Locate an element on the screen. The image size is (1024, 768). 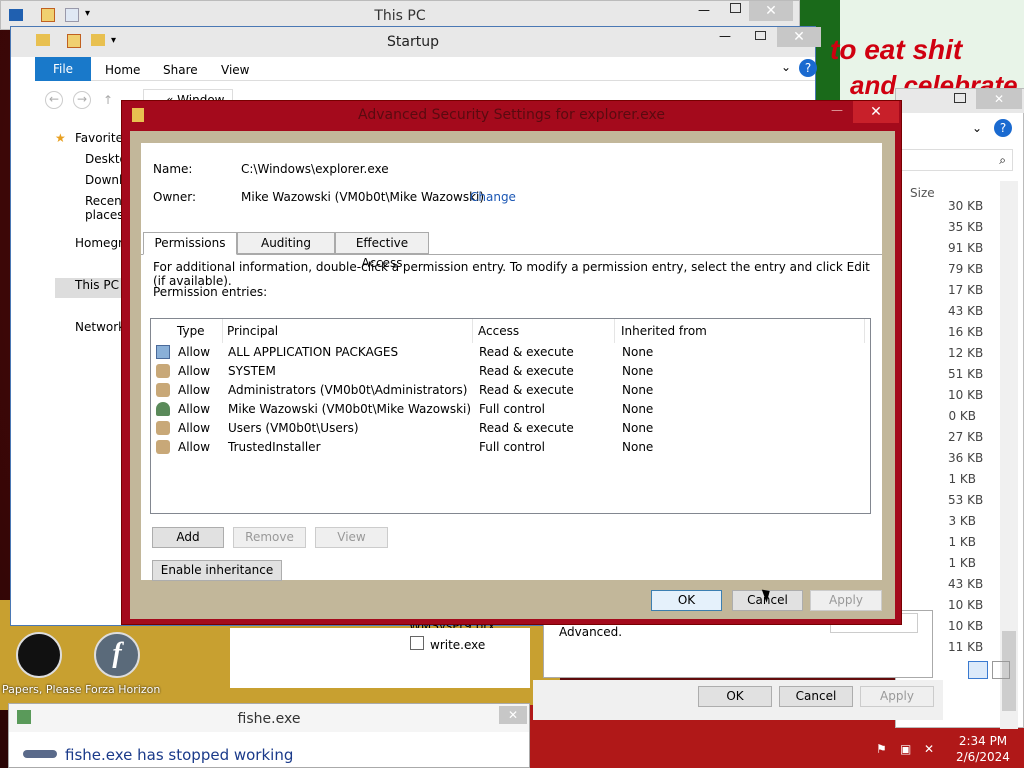
fish-icon is located at coordinates (40, 754).